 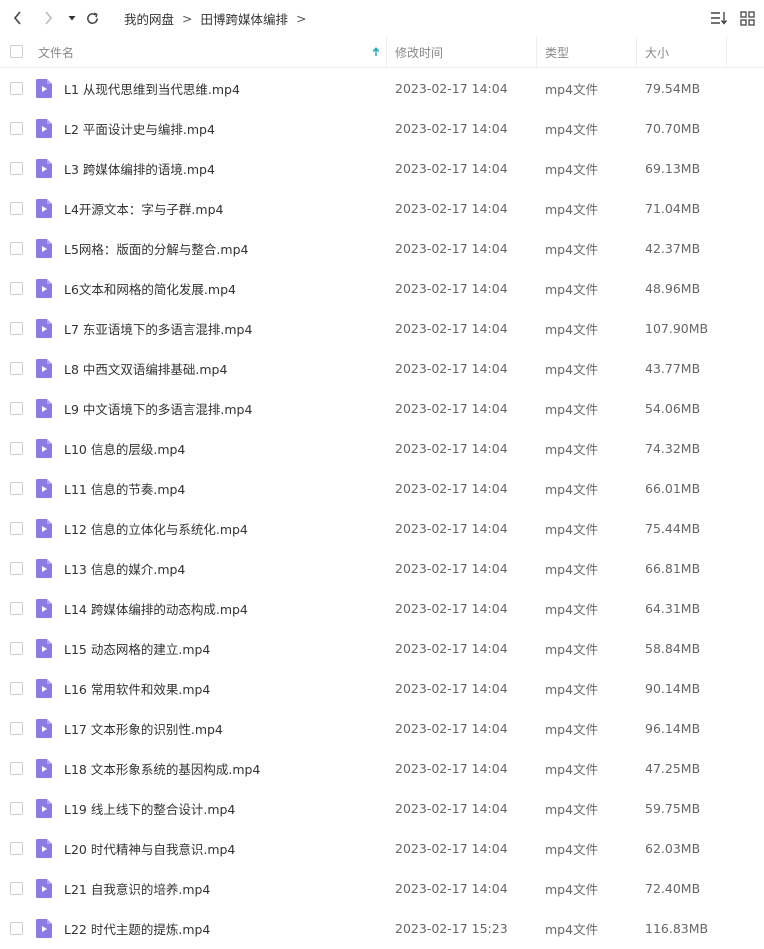 I want to click on chevron-right-icon, so click(x=49, y=18).